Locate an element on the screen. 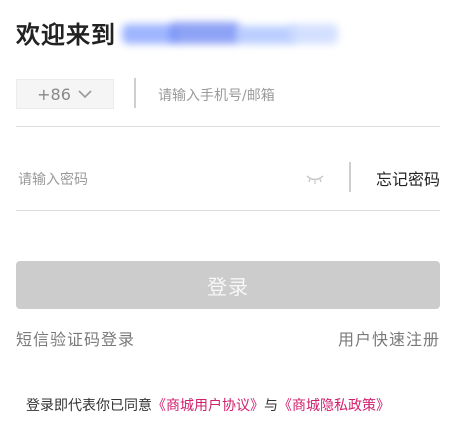  sms-login-link: 短信验证码登录 is located at coordinates (75, 338).